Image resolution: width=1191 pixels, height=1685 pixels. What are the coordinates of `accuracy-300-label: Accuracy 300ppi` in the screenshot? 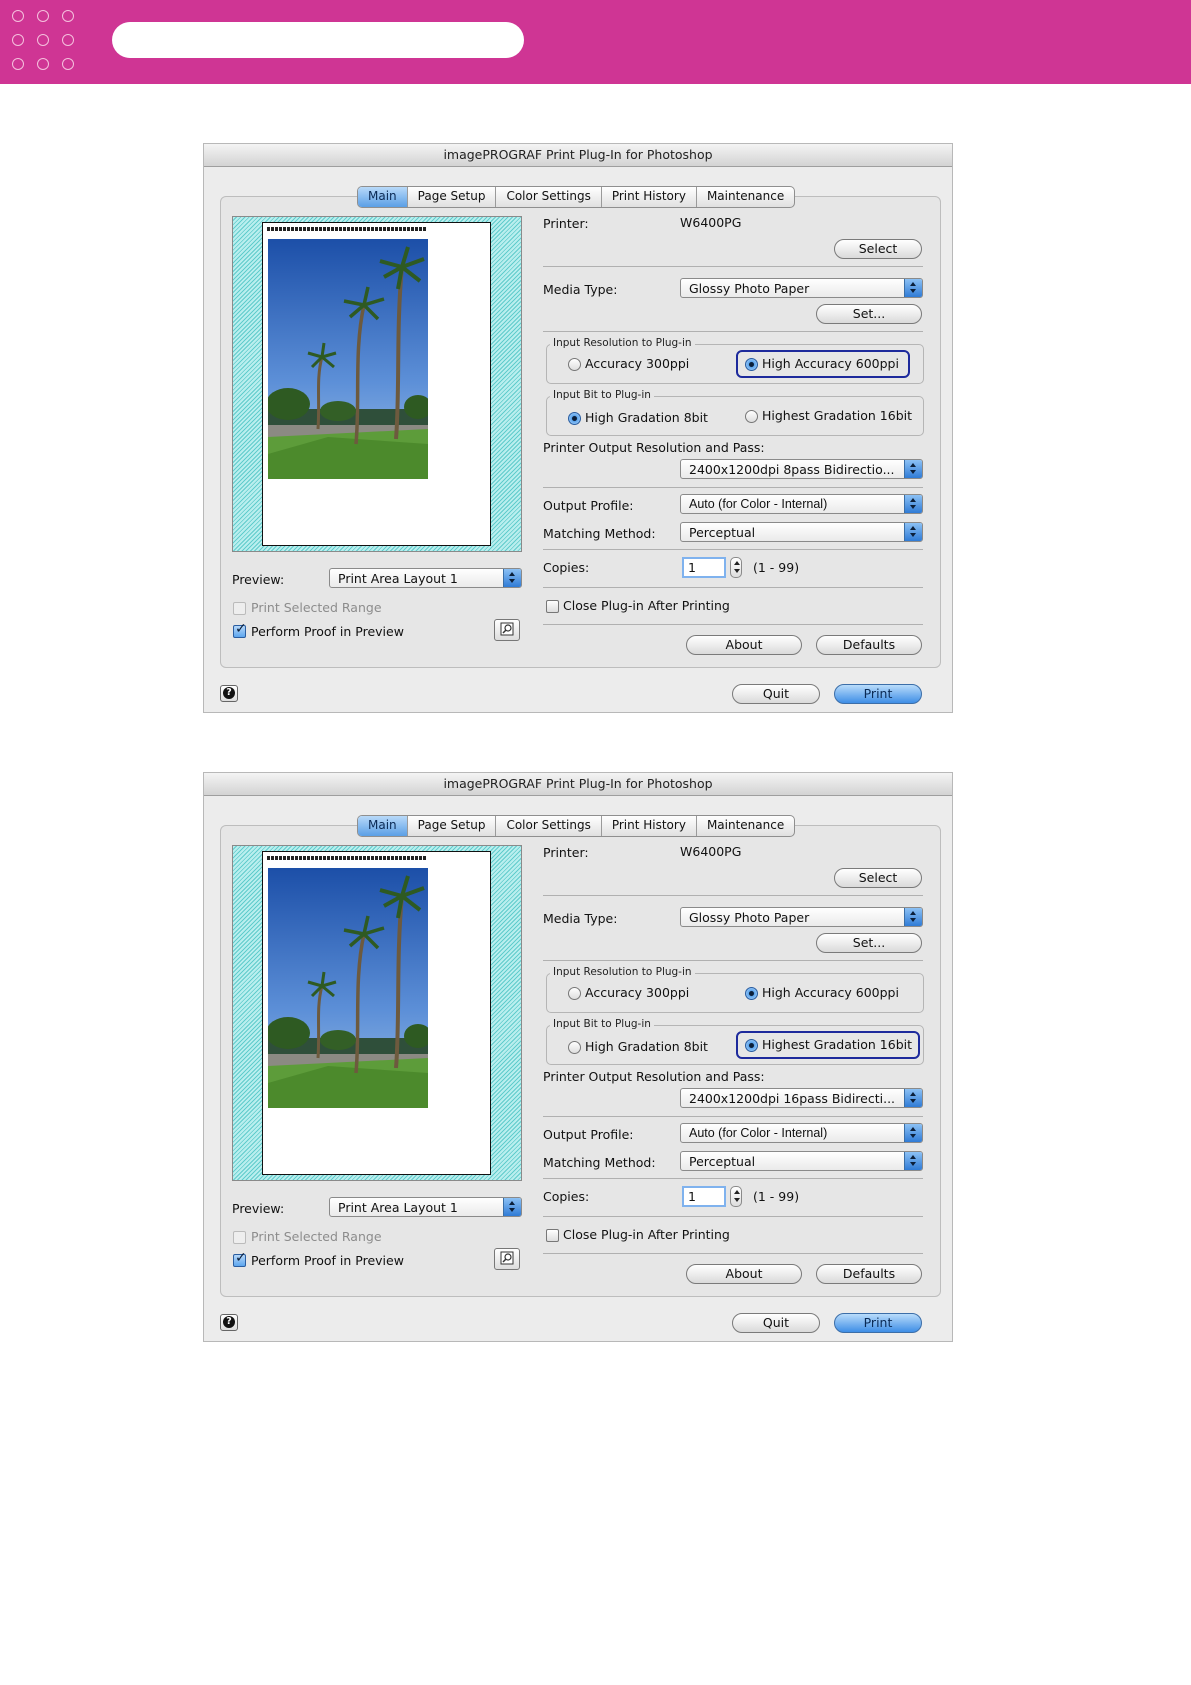 It's located at (637, 992).